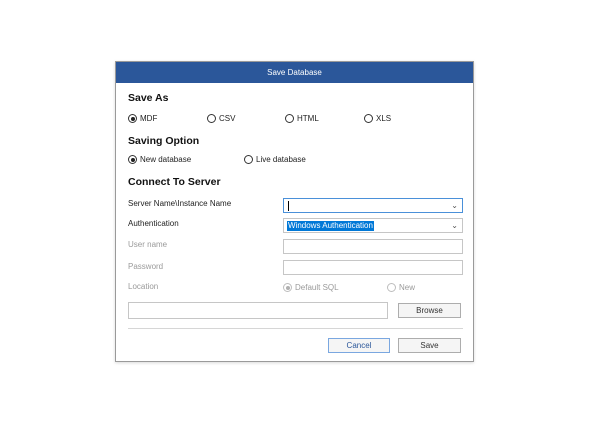 This screenshot has width=590, height=421. Describe the element at coordinates (384, 118) in the screenshot. I see `radio-xls-label: XLS` at that location.